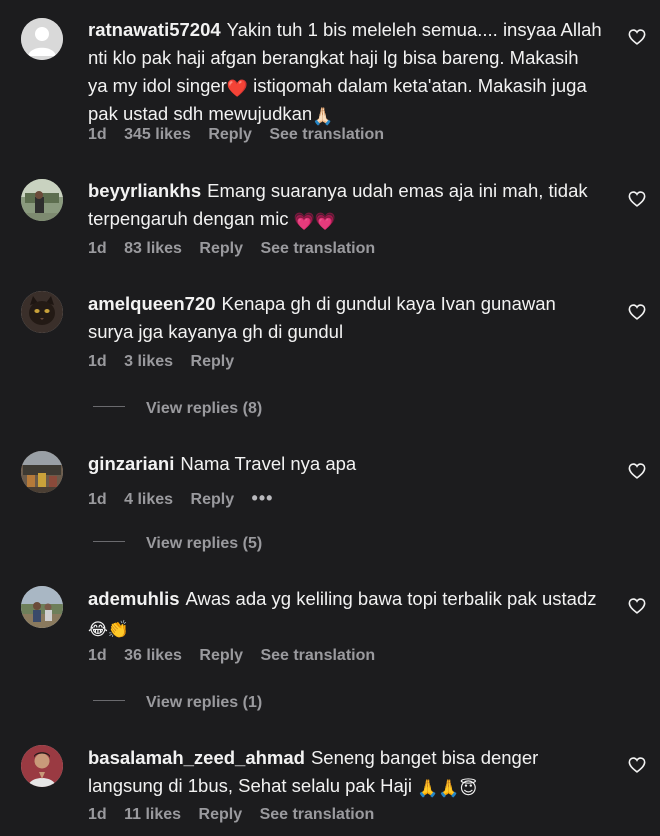 The width and height of the screenshot is (660, 836). What do you see at coordinates (196, 757) in the screenshot?
I see `comment-username: basalamah_zeed_ahmad` at bounding box center [196, 757].